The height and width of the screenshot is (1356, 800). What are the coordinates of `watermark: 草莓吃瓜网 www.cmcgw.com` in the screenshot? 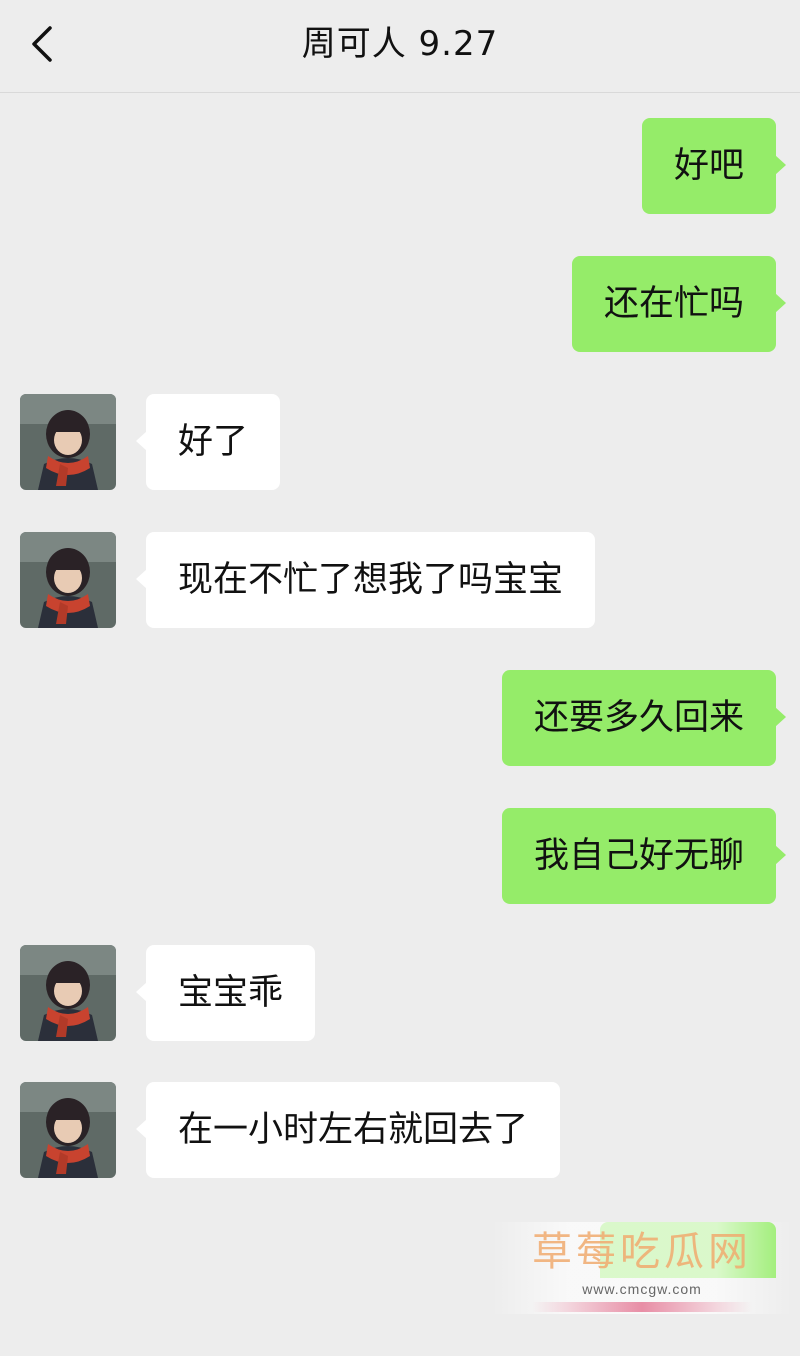 It's located at (642, 1268).